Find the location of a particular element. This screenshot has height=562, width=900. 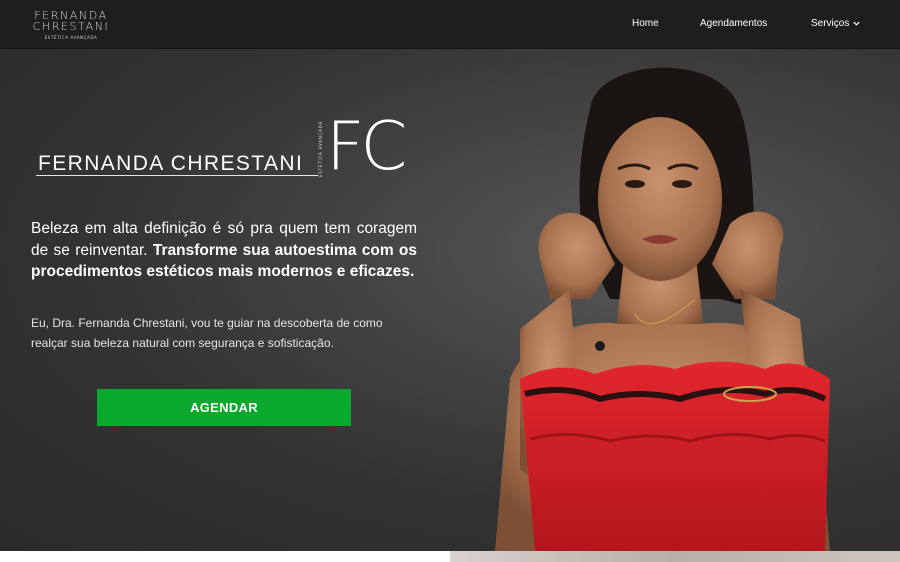

logo-tagline: ESTÉTICA AVANÇADA is located at coordinates (71, 37).